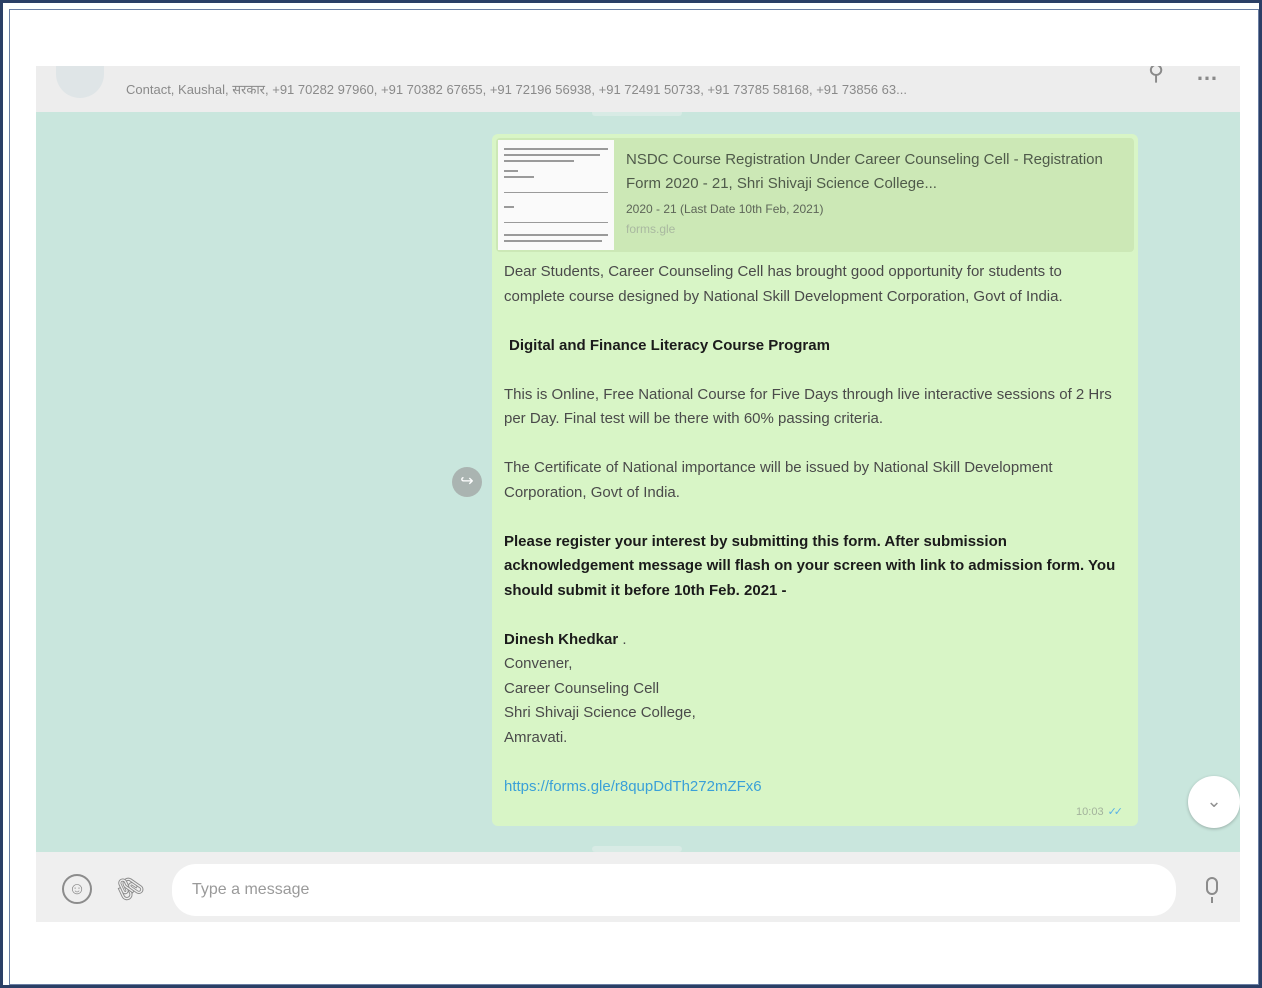  What do you see at coordinates (651, 229) in the screenshot?
I see `link-preview-domain: forms.gle` at bounding box center [651, 229].